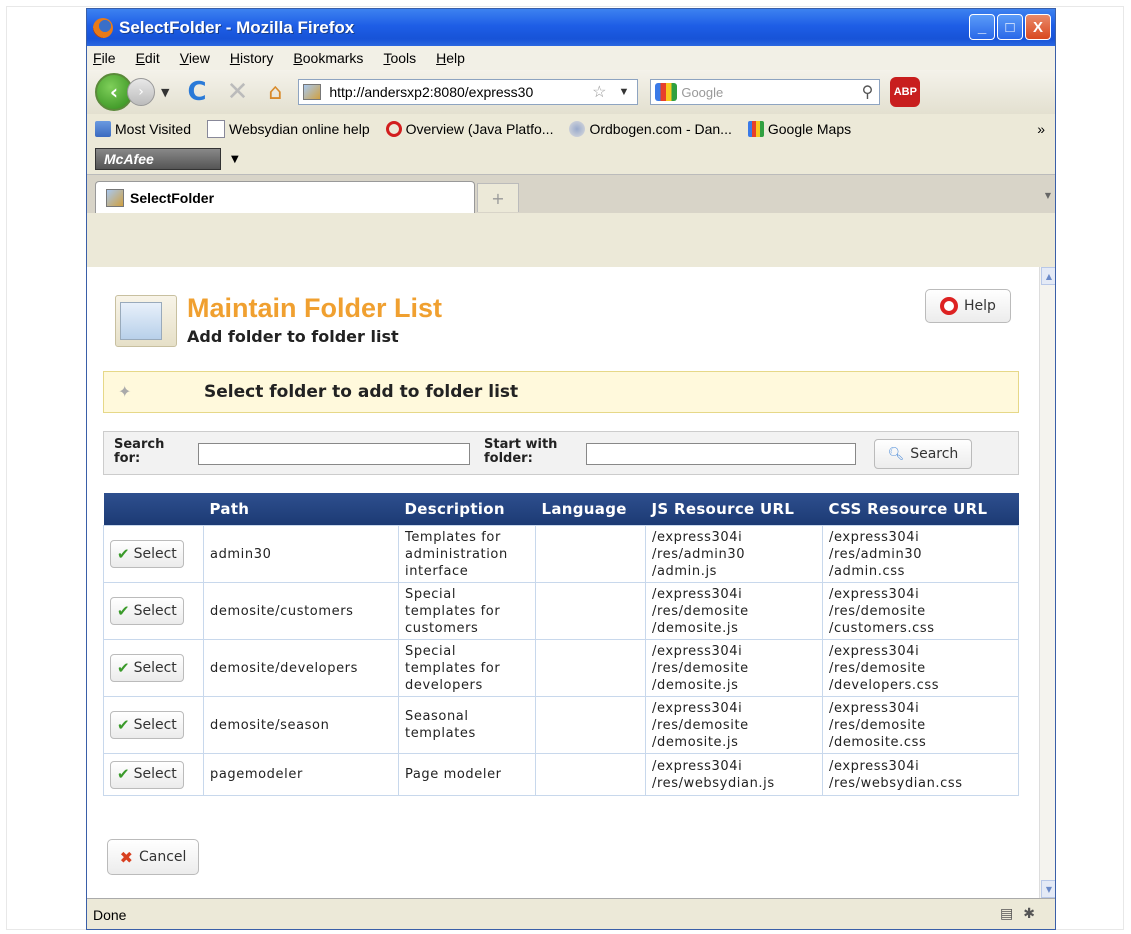  I want to click on tab-list-icon: ▼, so click(1048, 195).